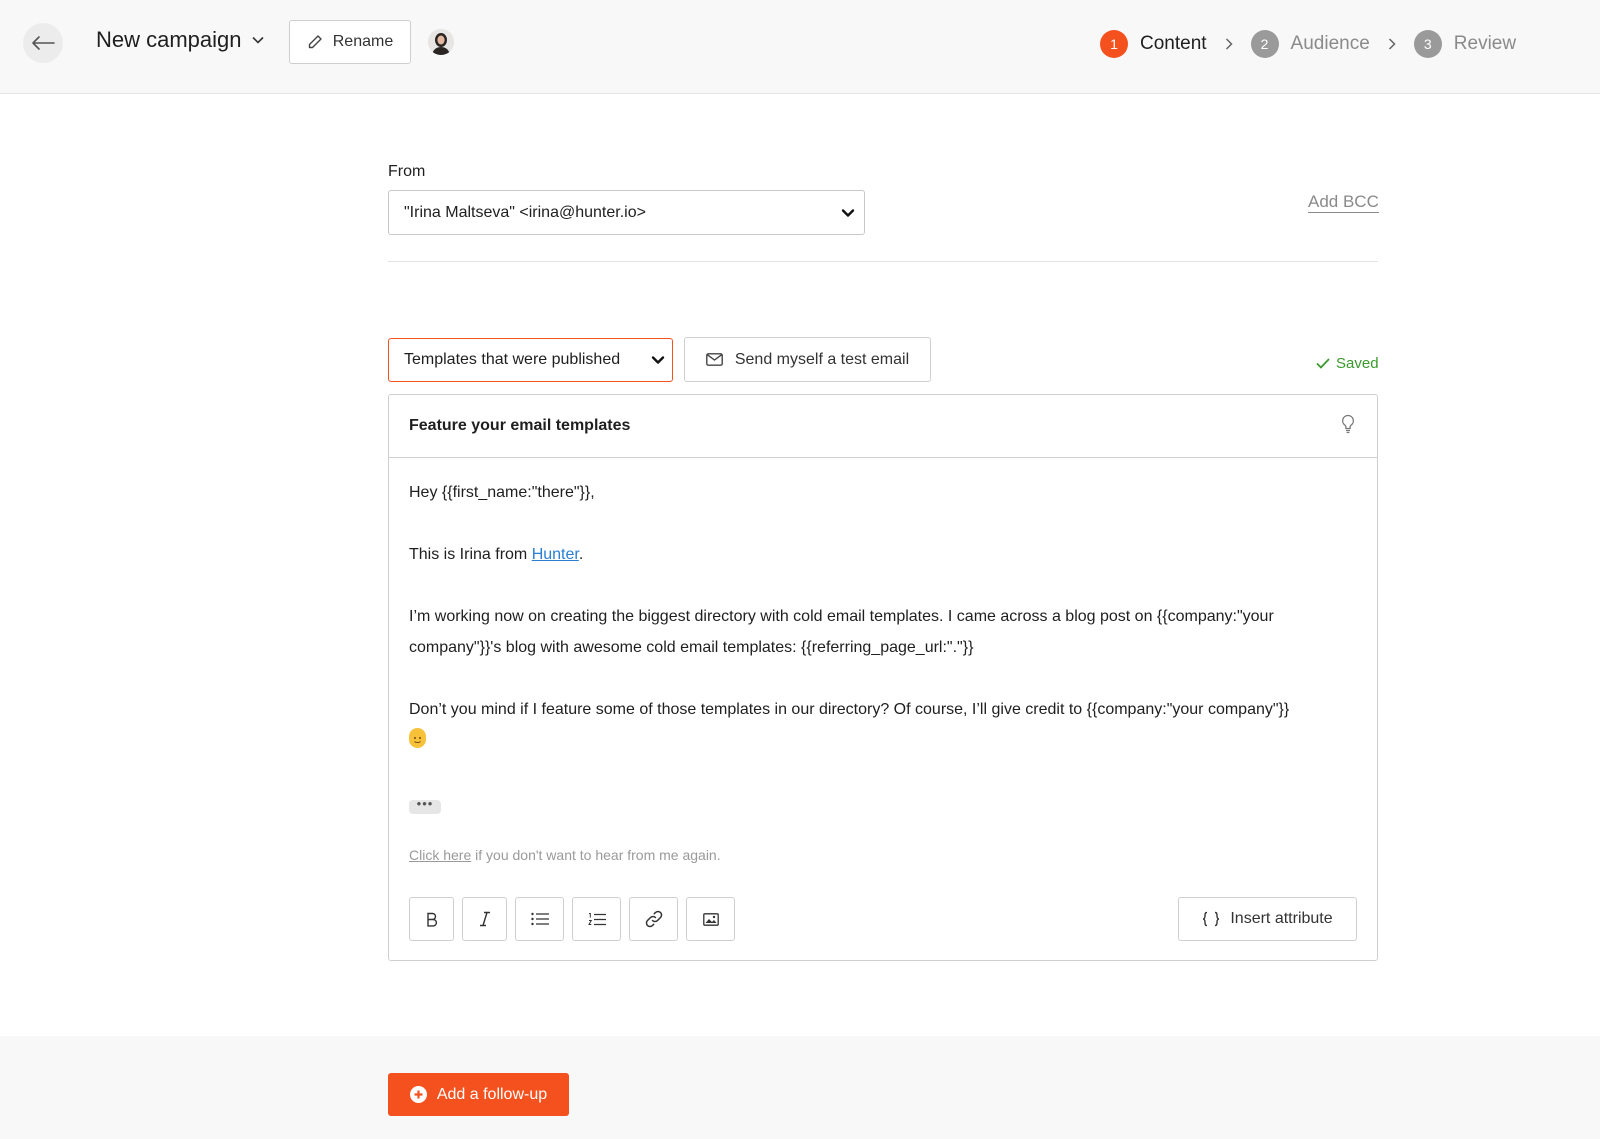 This screenshot has width=1600, height=1139. Describe the element at coordinates (1281, 918) in the screenshot. I see `insert-attribute-label: Insert attribute` at that location.